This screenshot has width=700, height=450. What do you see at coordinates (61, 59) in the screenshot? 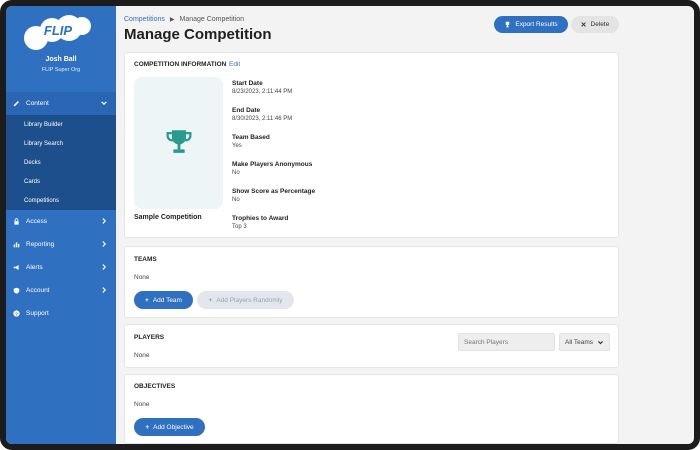
I see `user-name: Josh Ball` at bounding box center [61, 59].